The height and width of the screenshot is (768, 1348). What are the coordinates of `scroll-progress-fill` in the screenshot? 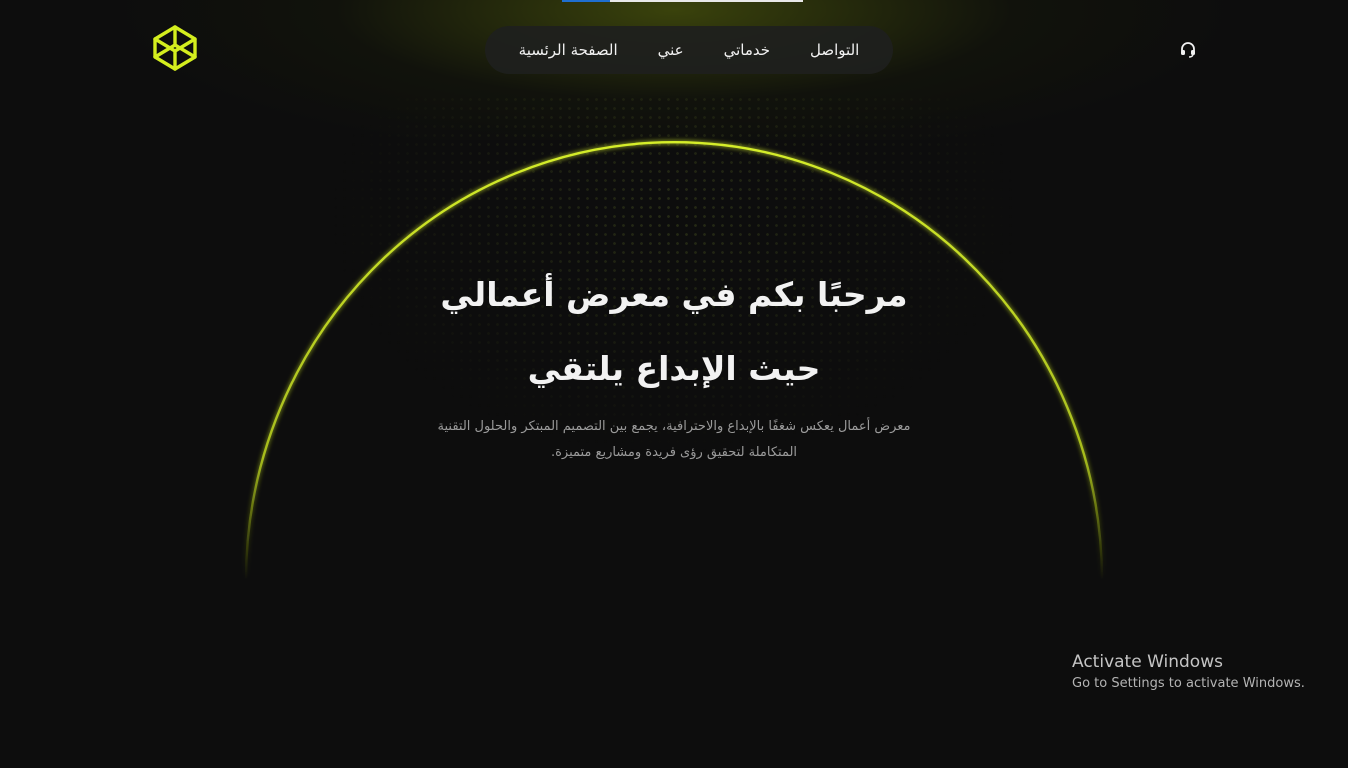 It's located at (586, 1).